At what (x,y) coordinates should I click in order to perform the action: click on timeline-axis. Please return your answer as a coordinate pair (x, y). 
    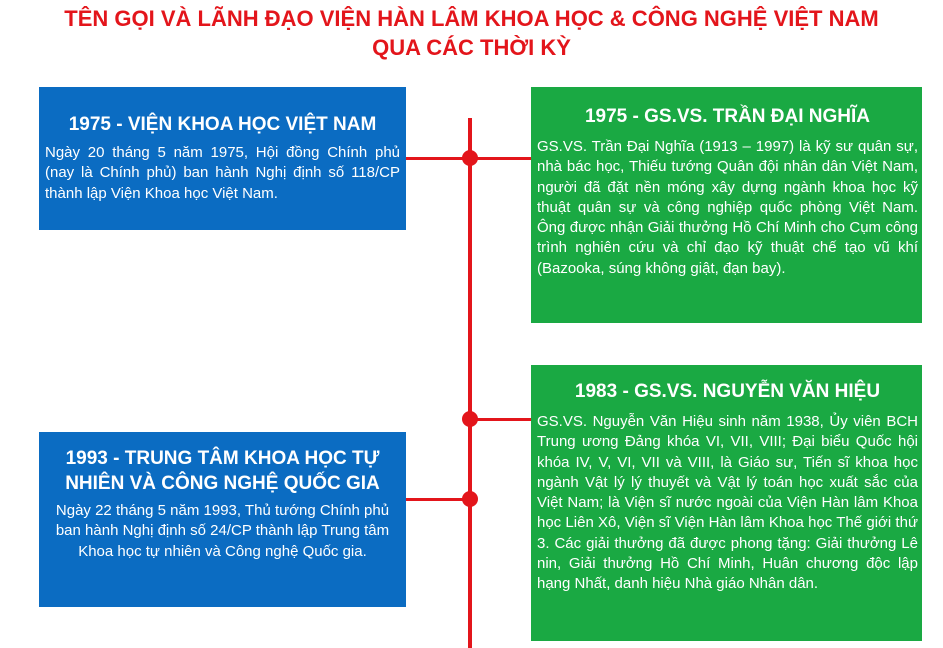
    Looking at the image, I should click on (470, 383).